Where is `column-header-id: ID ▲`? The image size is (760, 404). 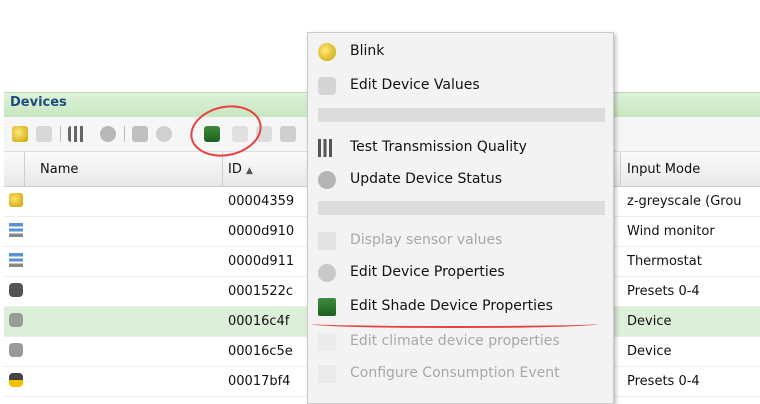 column-header-id: ID ▲ is located at coordinates (240, 169).